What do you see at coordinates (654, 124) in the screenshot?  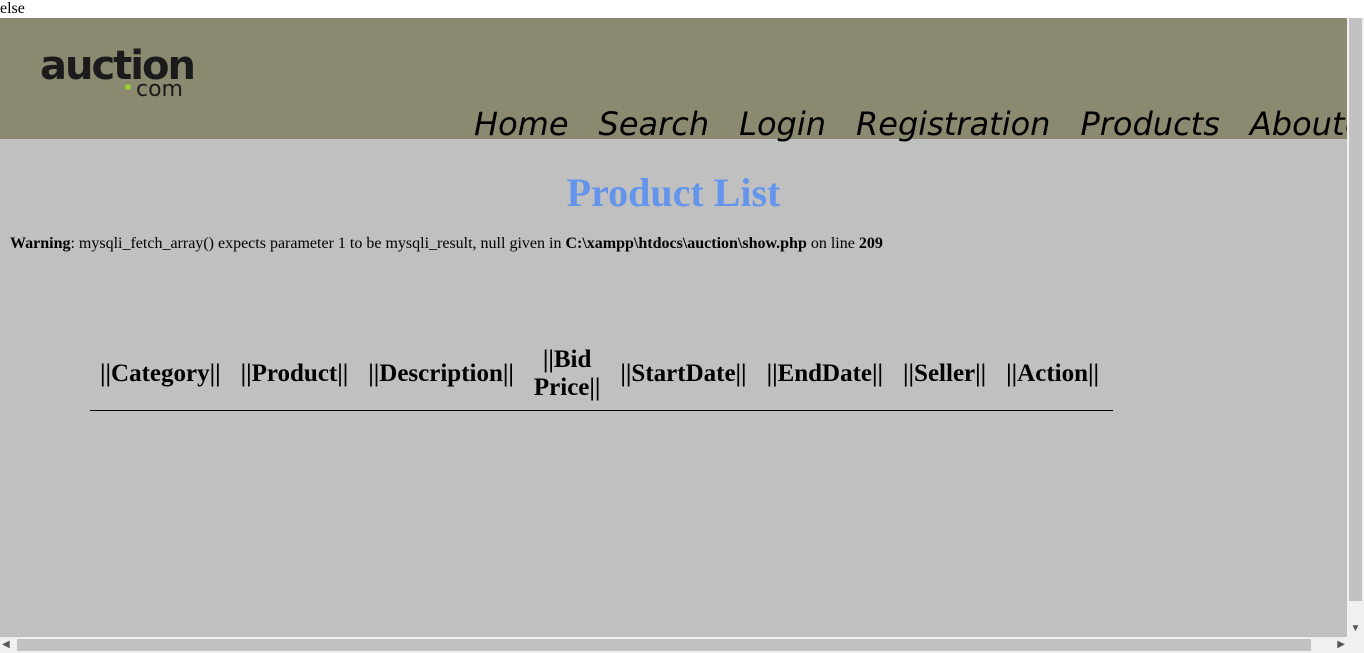 I see `nav-search-link: Search` at bounding box center [654, 124].